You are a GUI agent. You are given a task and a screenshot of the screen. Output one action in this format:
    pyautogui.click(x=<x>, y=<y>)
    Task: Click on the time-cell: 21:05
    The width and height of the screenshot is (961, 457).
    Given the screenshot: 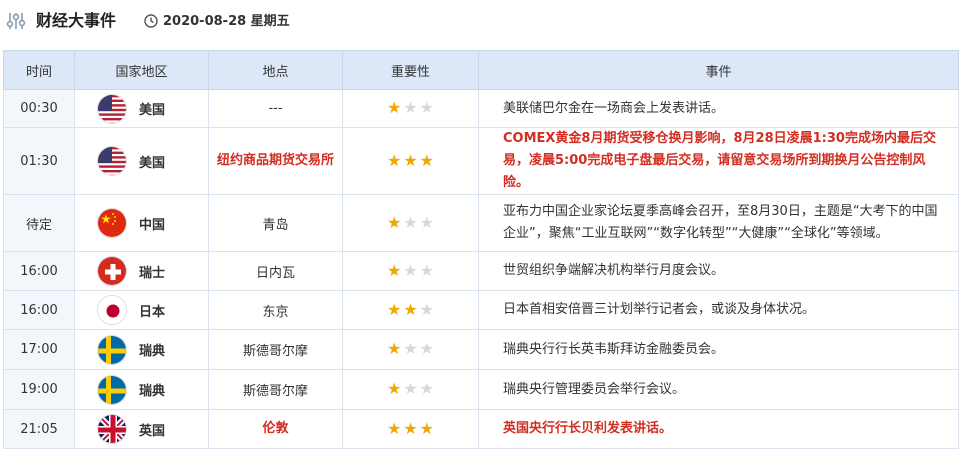 What is the action you would take?
    pyautogui.click(x=39, y=429)
    